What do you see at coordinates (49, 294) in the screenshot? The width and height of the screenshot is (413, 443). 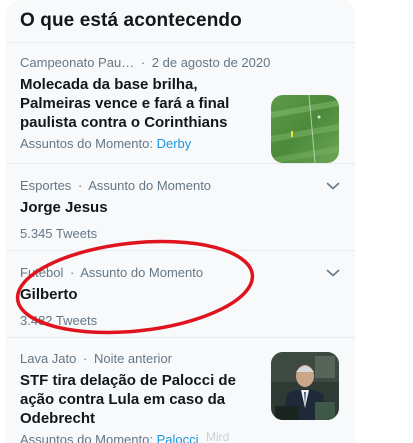 I see `trend-headline: Gilberto` at bounding box center [49, 294].